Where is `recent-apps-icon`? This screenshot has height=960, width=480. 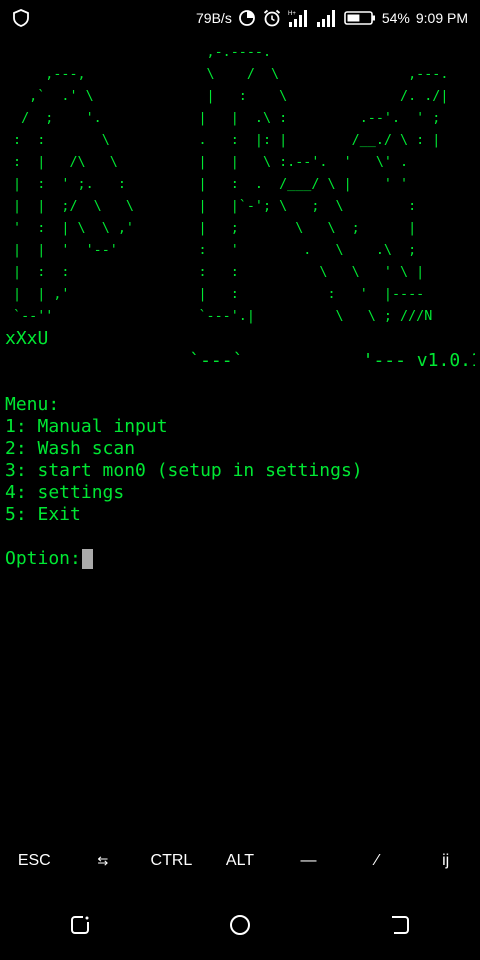
recent-apps-icon is located at coordinates (80, 925).